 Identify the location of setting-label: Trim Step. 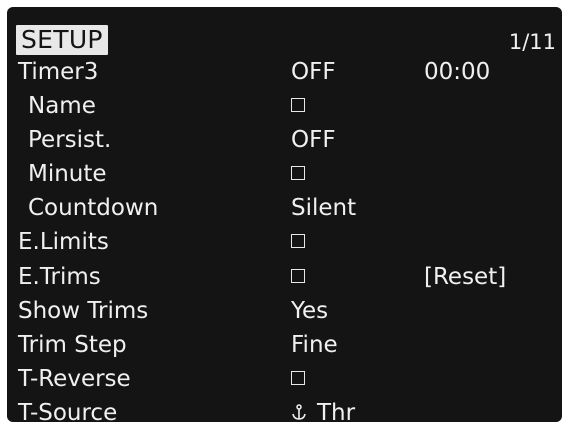
(72, 344).